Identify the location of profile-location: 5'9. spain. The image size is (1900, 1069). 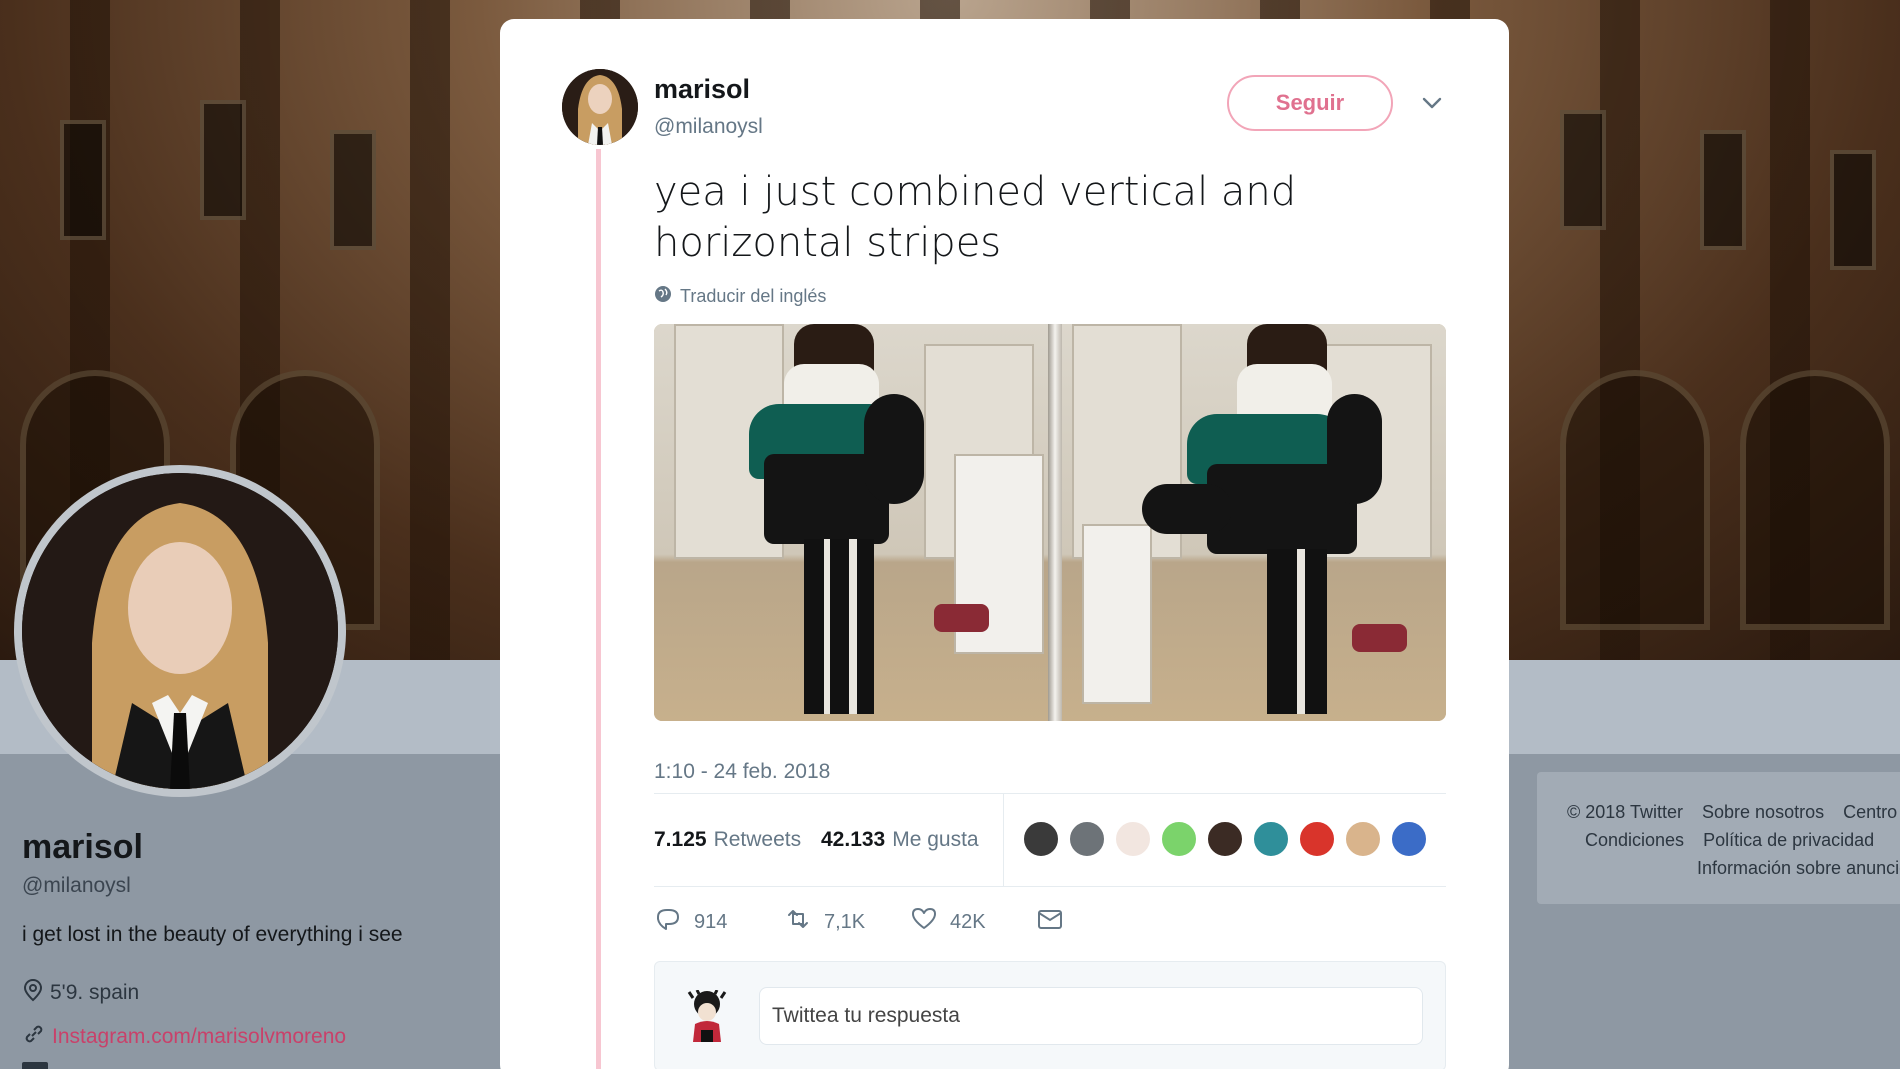
(80, 993).